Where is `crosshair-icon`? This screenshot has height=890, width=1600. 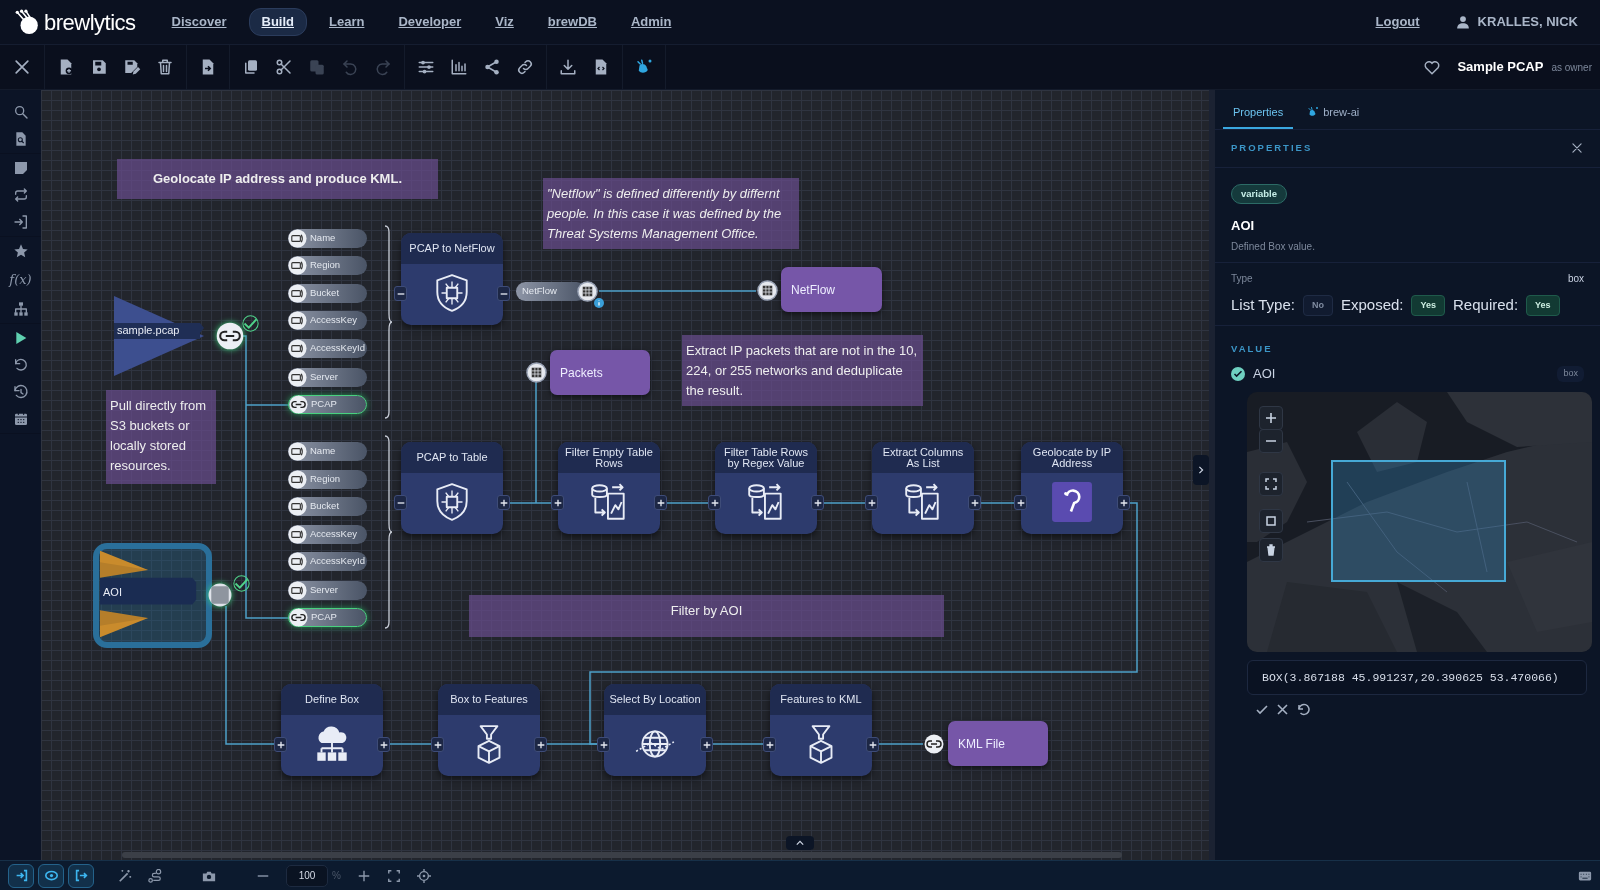 crosshair-icon is located at coordinates (423, 875).